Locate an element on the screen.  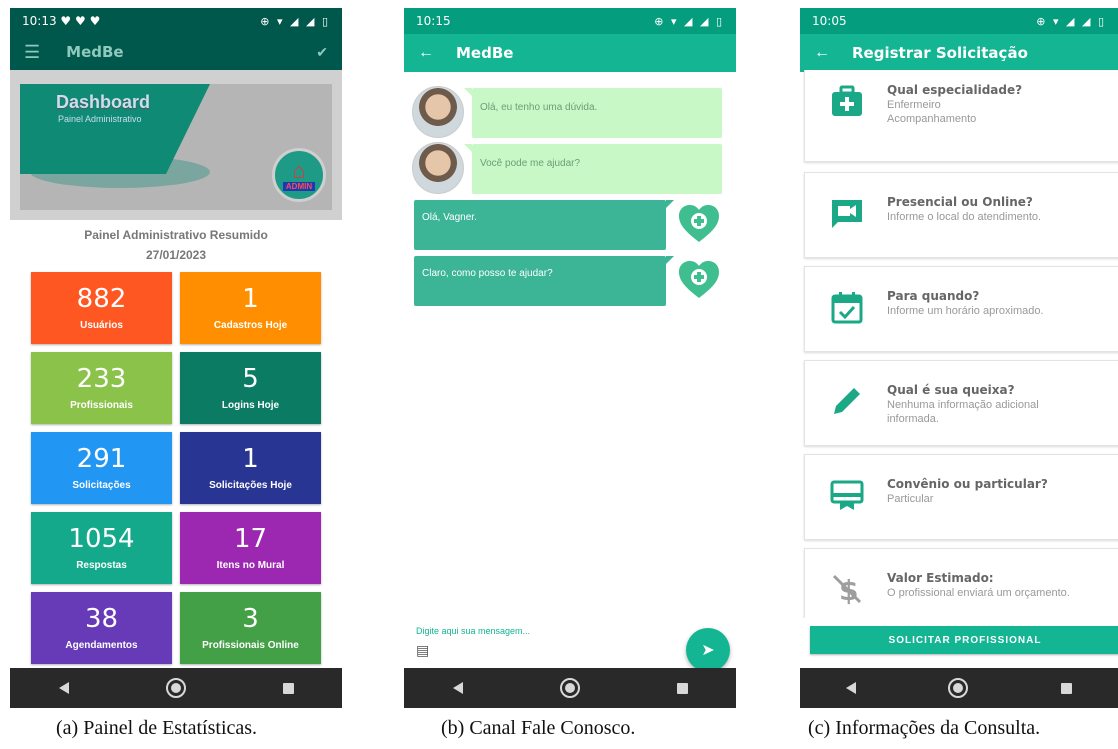
outgoing-bubble: Olá, Vagner. is located at coordinates (544, 225).